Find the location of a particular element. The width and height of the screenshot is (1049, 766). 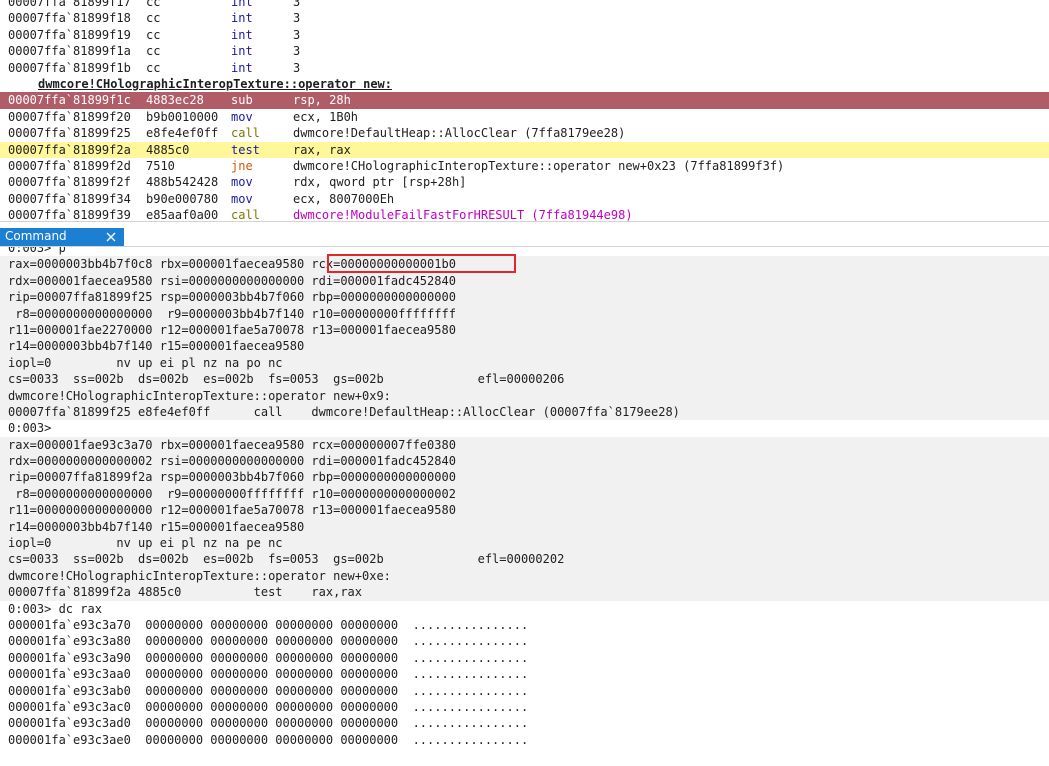

disasm-bytes: 488b542428 is located at coordinates (182, 182).